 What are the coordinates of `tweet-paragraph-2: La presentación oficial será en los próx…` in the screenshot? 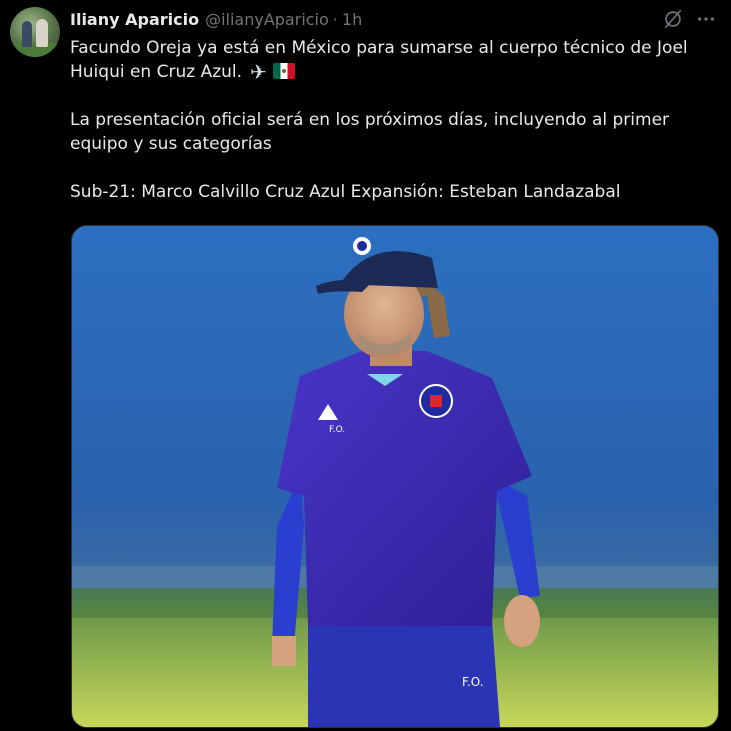 It's located at (370, 132).